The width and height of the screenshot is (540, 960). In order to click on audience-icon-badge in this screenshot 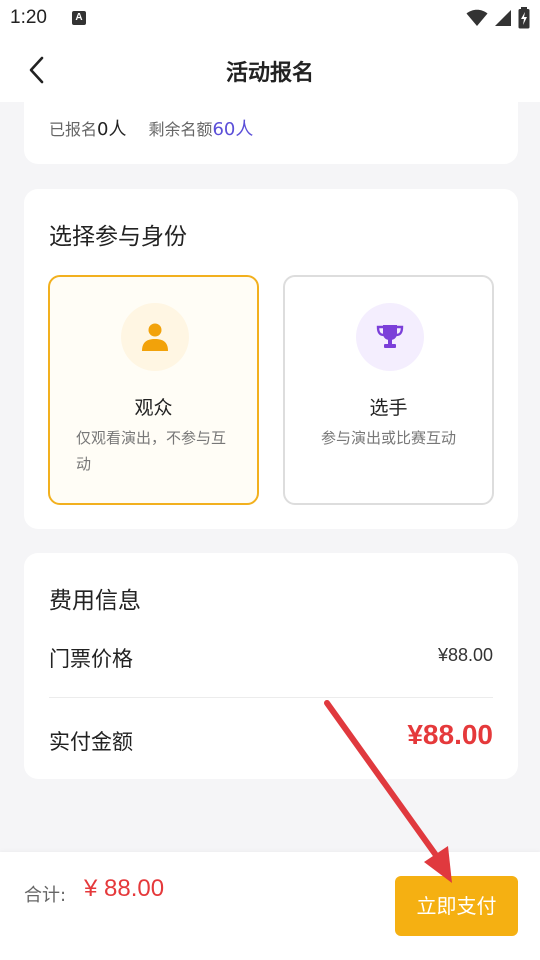, I will do `click(155, 337)`.